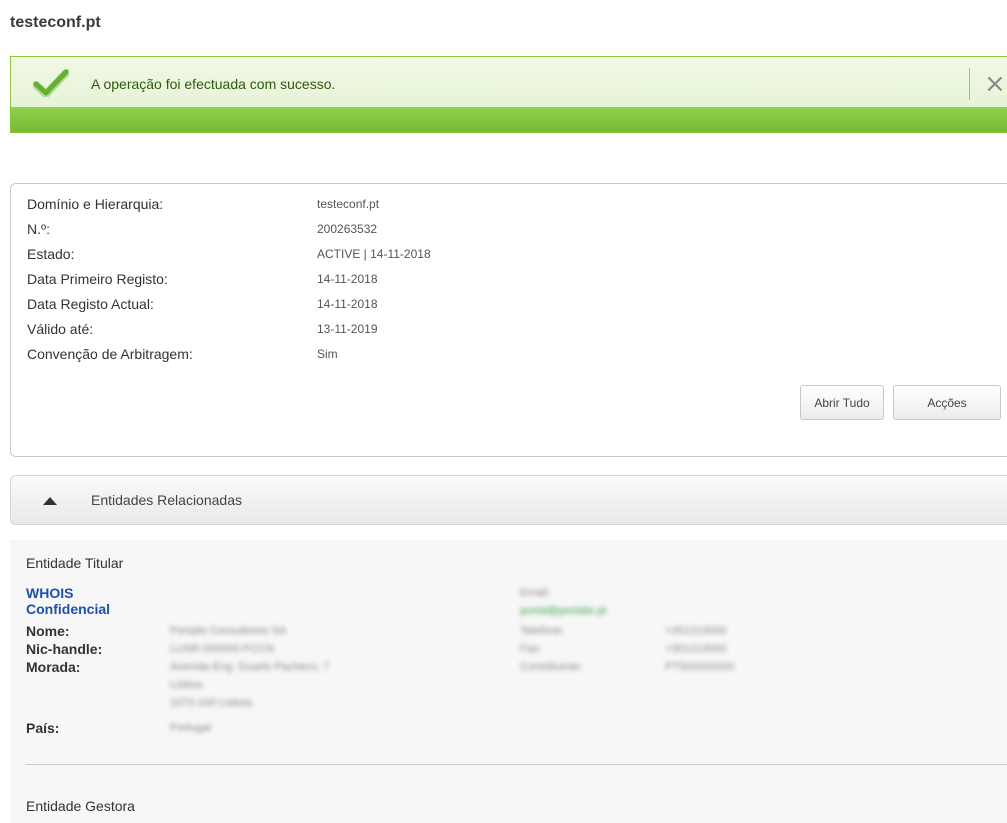 This screenshot has width=1007, height=823. I want to click on blurred-phone: +351213000, so click(696, 631).